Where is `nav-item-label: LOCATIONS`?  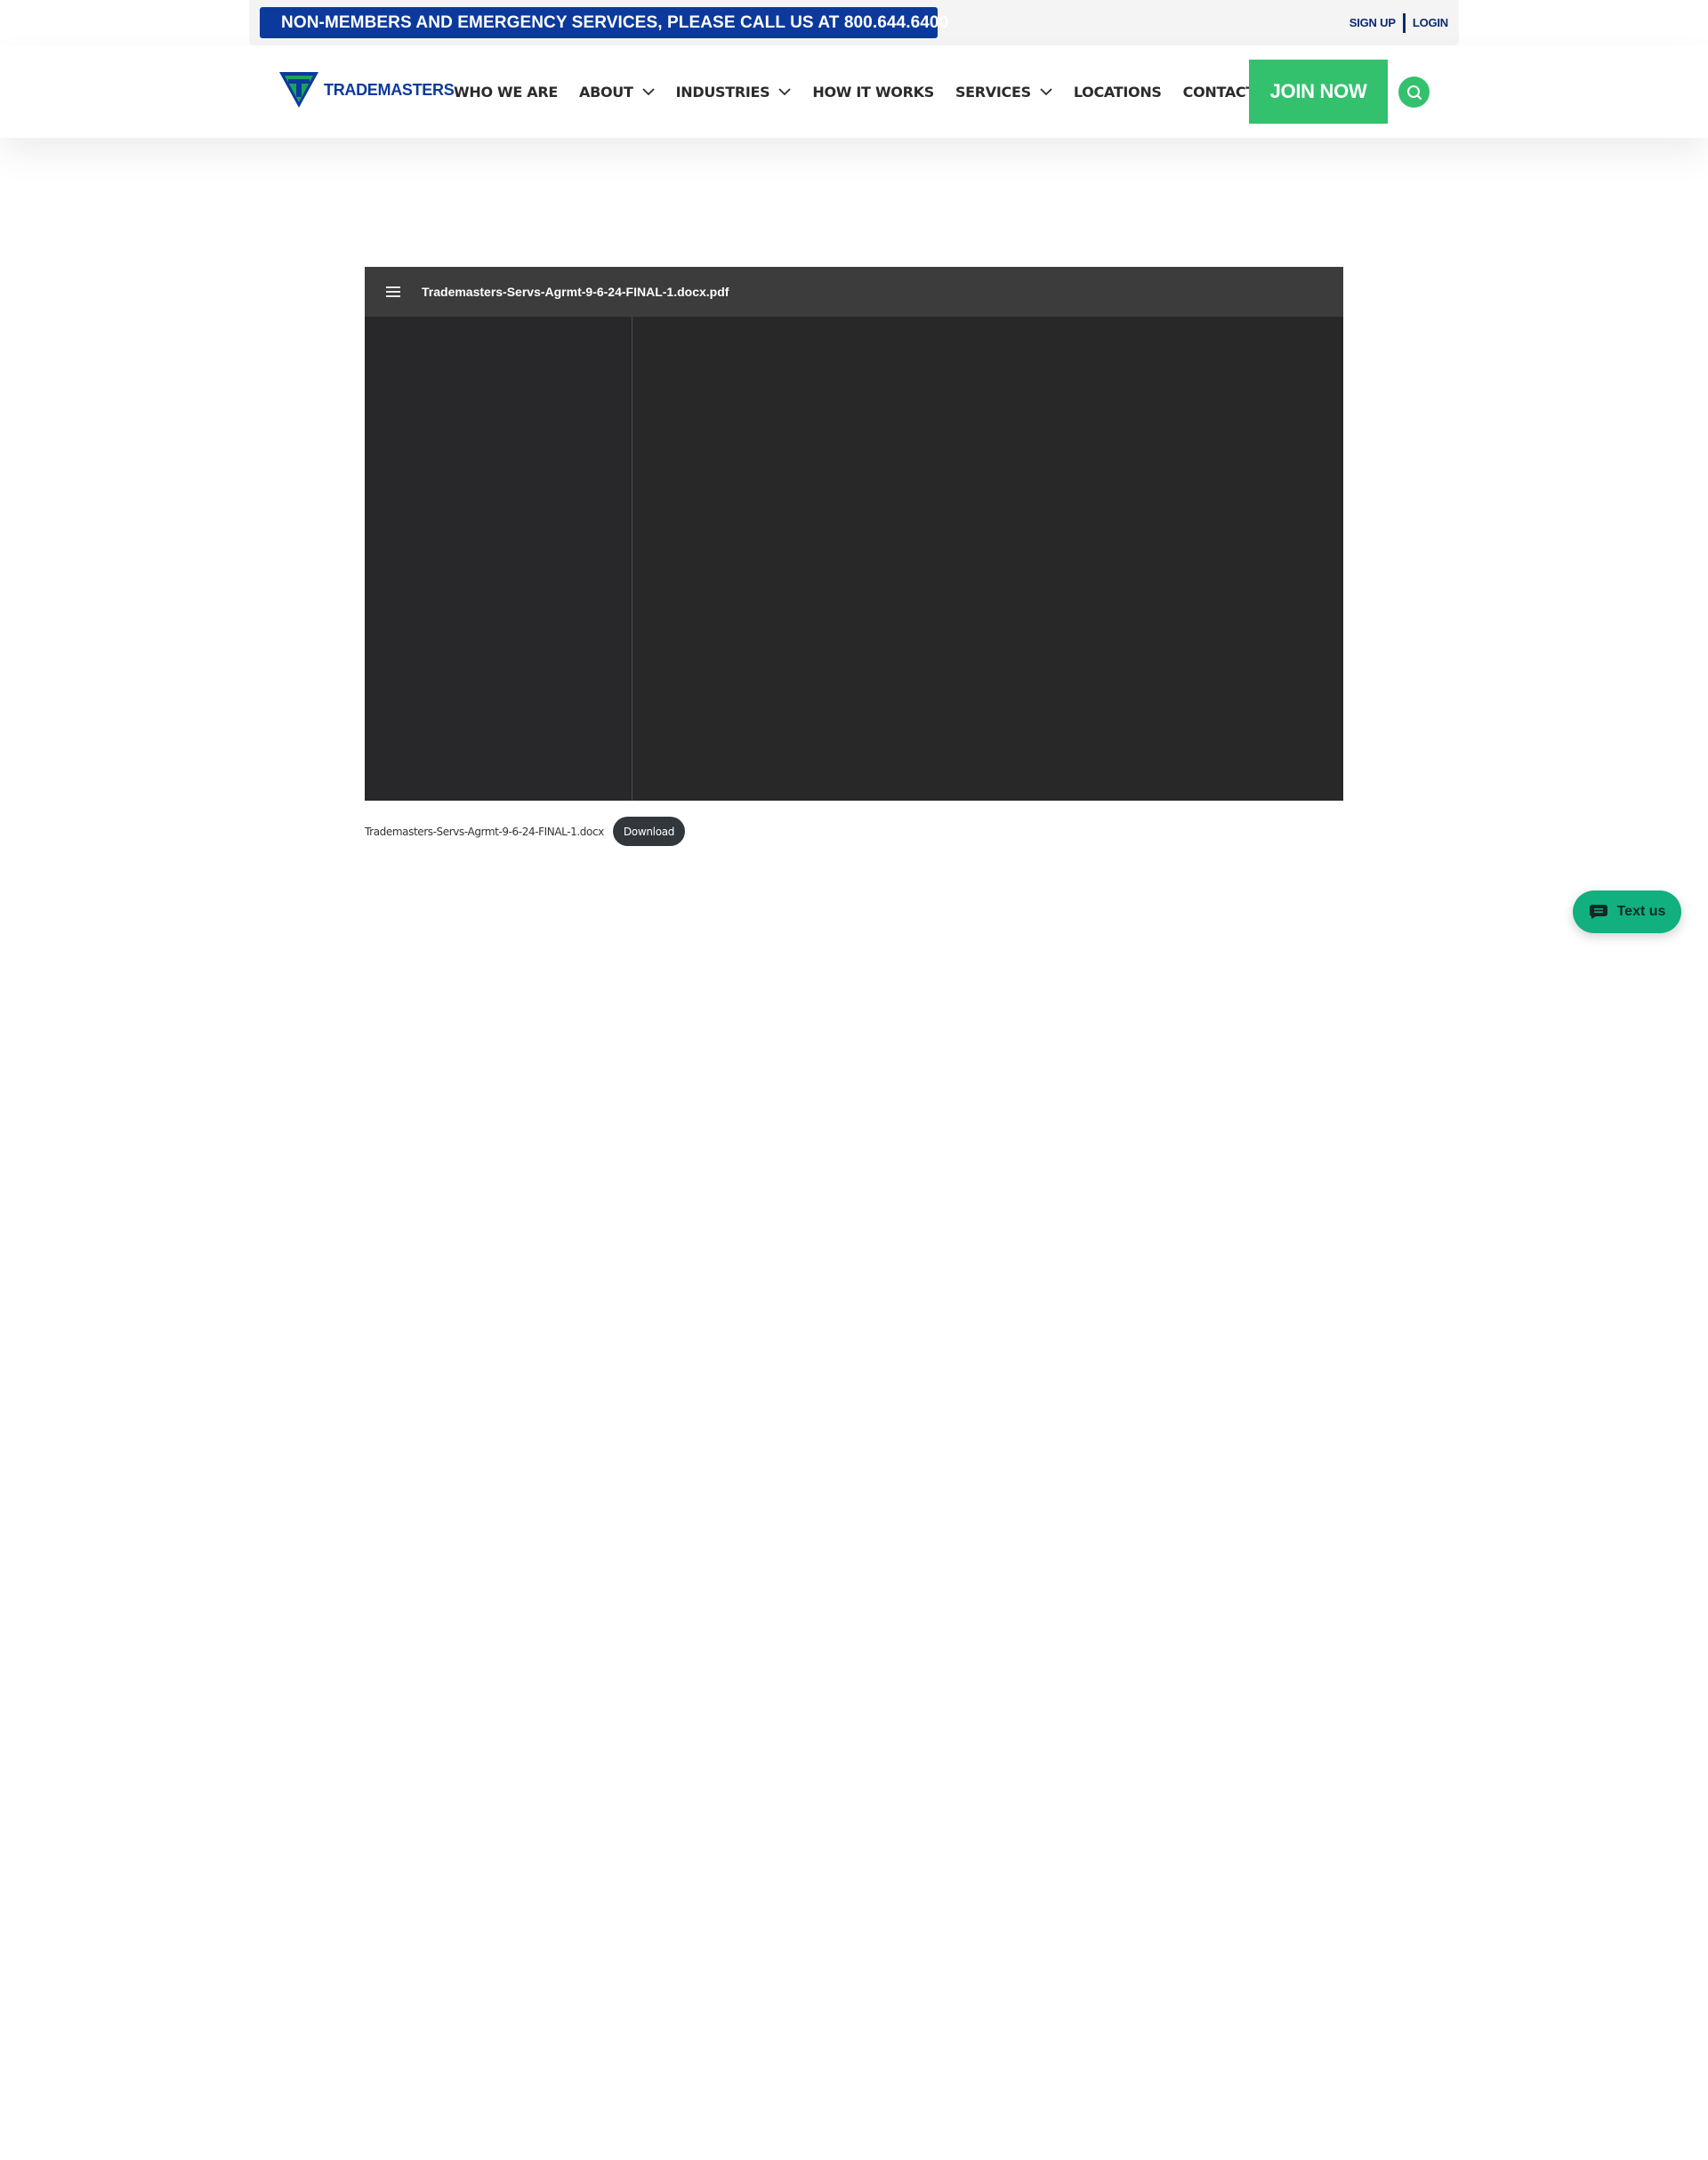
nav-item-label: LOCATIONS is located at coordinates (1117, 92).